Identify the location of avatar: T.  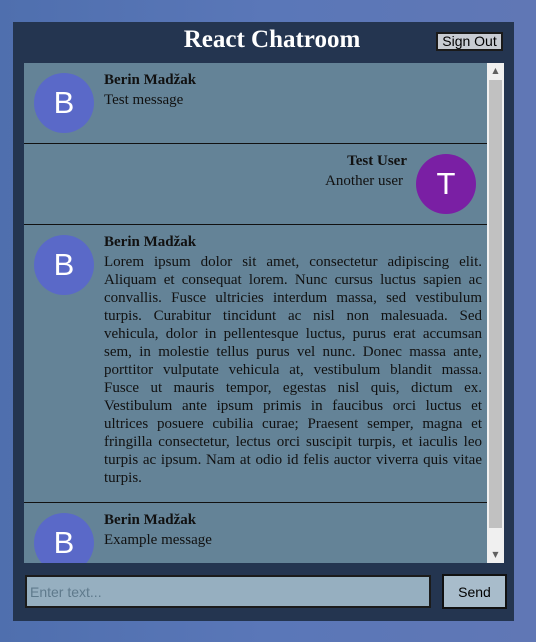
(446, 184).